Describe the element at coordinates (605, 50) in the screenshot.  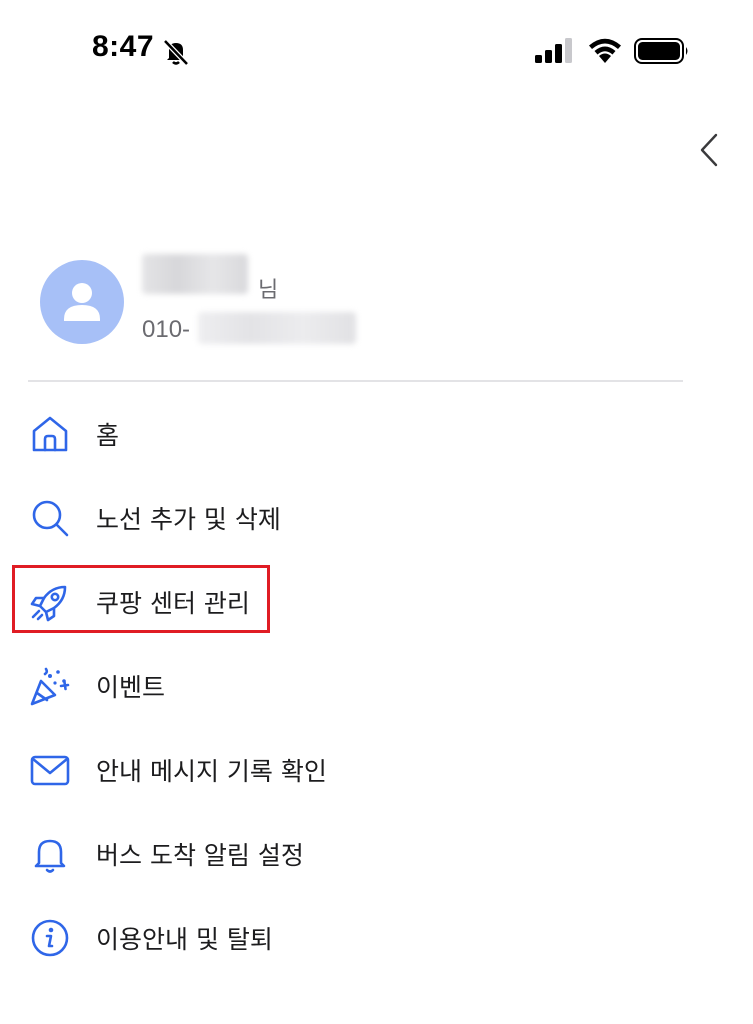
I see `wifi-icon` at that location.